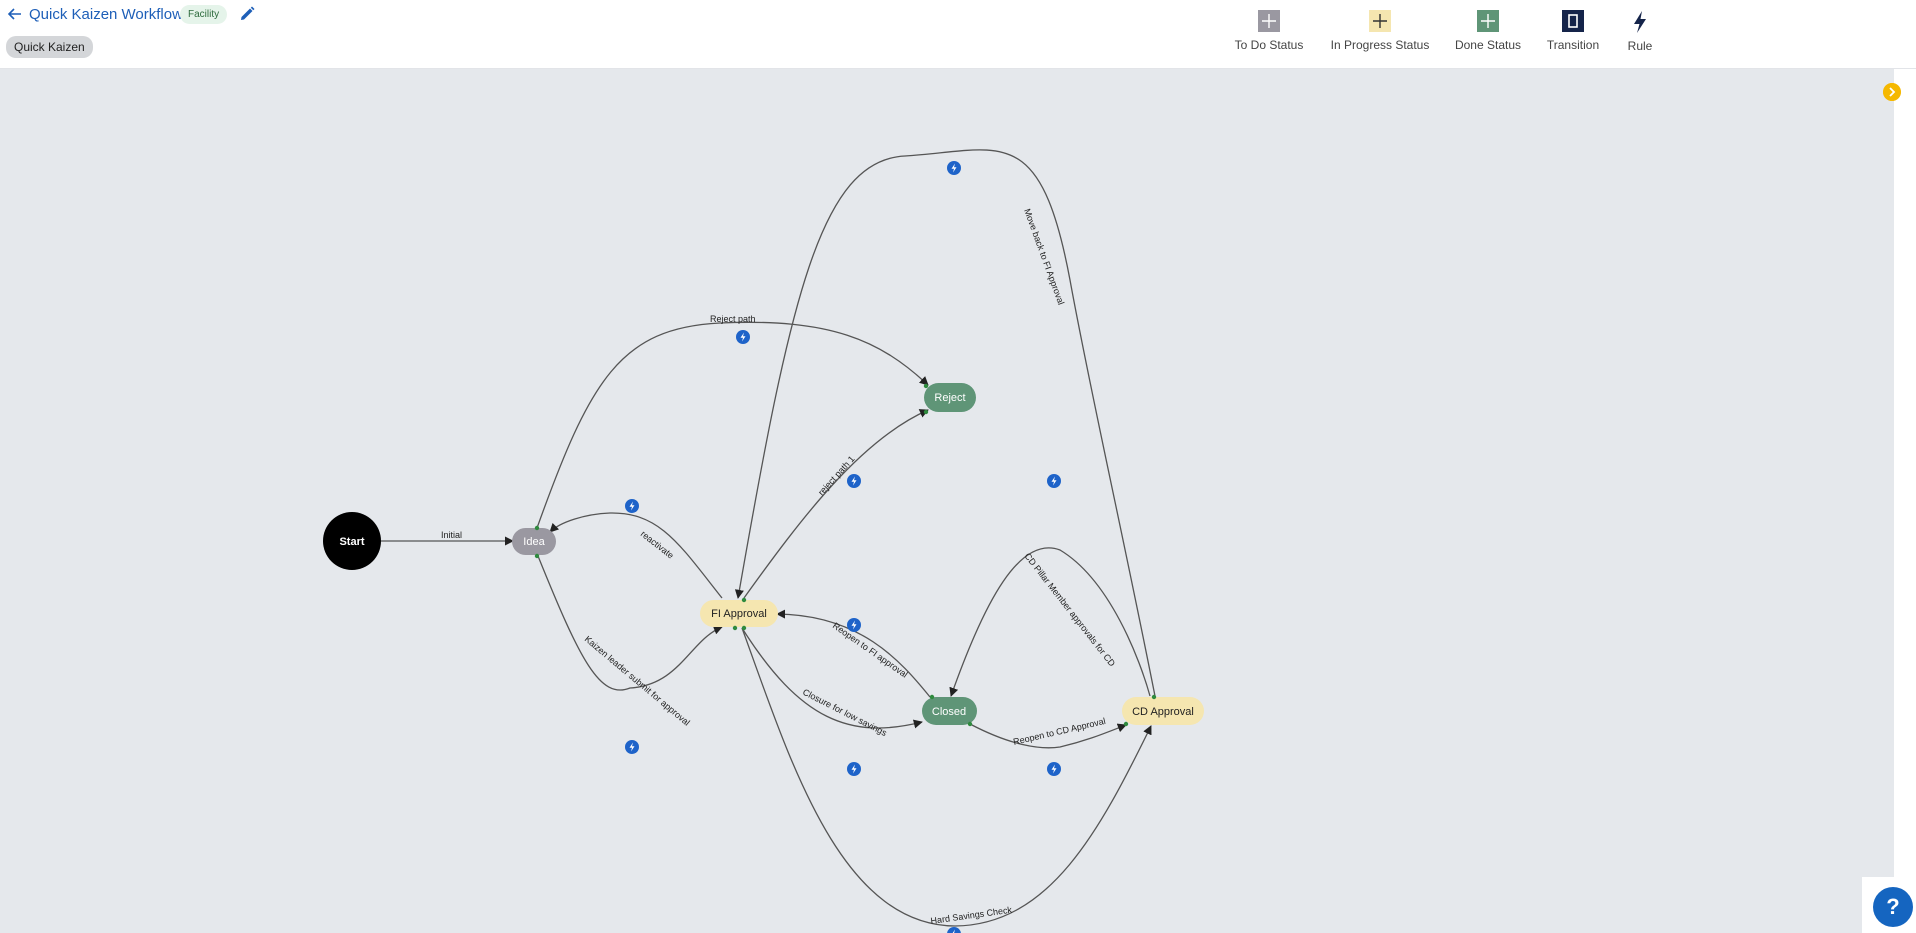  Describe the element at coordinates (1640, 22) in the screenshot. I see `lightning-icon` at that location.